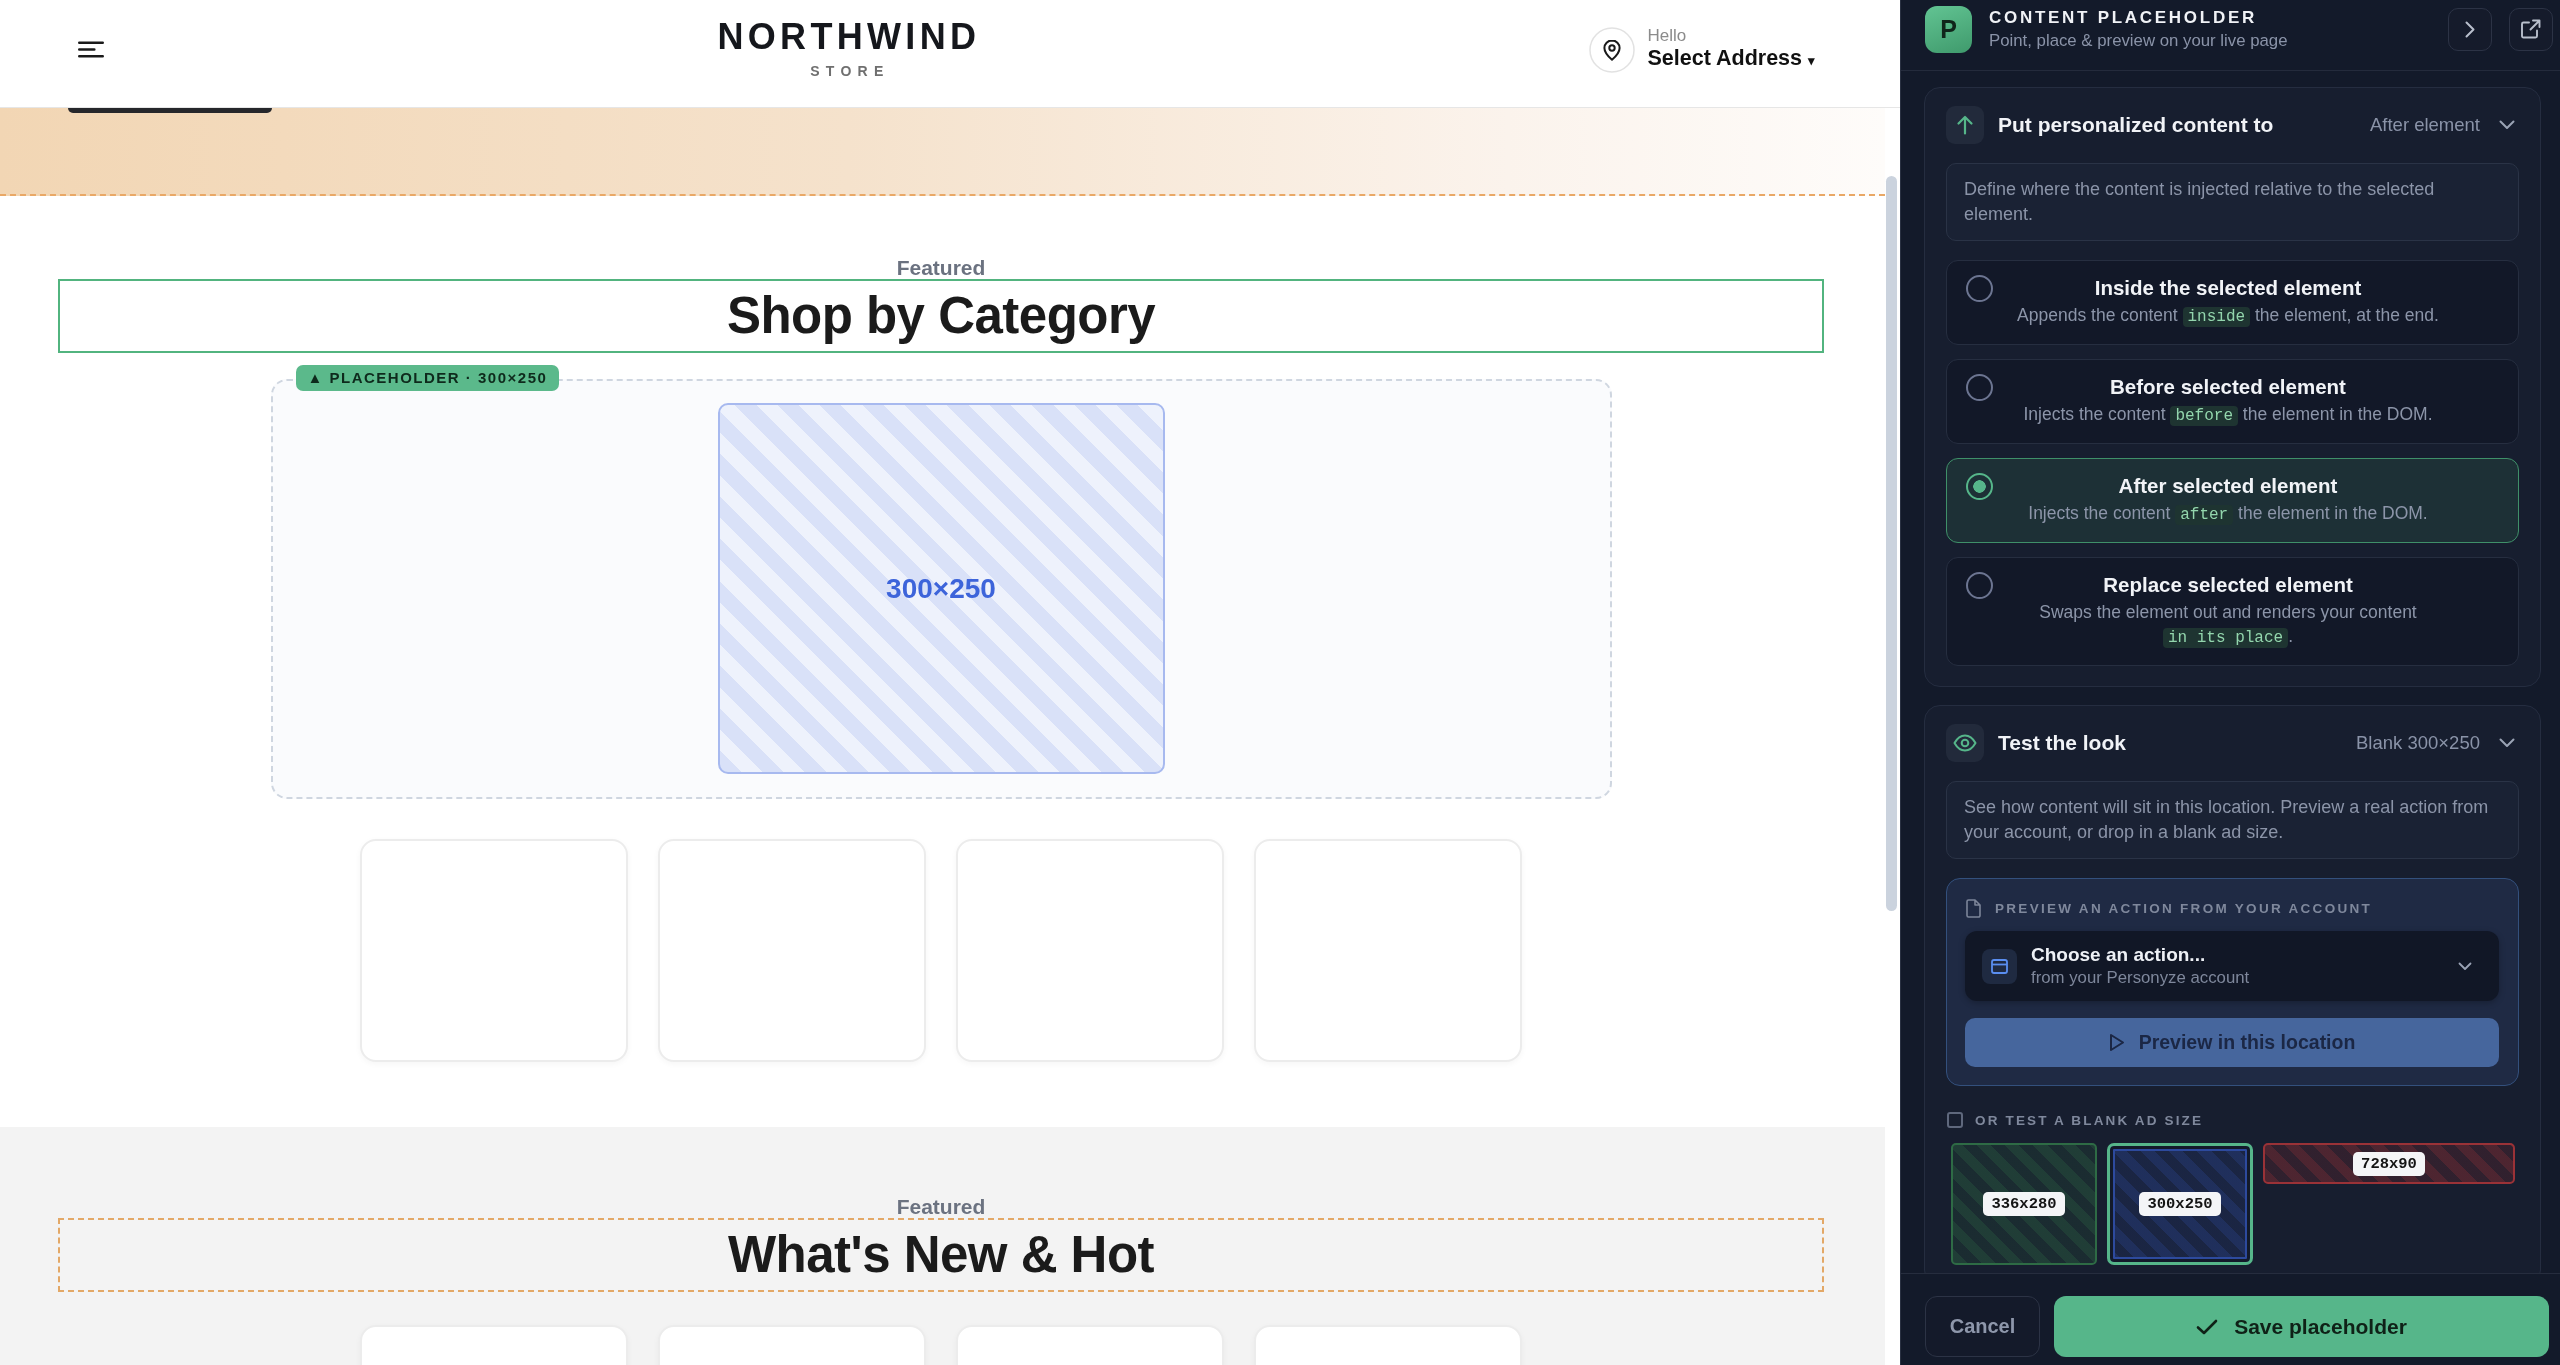 The image size is (2560, 1365). What do you see at coordinates (941, 1255) in the screenshot?
I see `section-heading: What's New & Hot` at bounding box center [941, 1255].